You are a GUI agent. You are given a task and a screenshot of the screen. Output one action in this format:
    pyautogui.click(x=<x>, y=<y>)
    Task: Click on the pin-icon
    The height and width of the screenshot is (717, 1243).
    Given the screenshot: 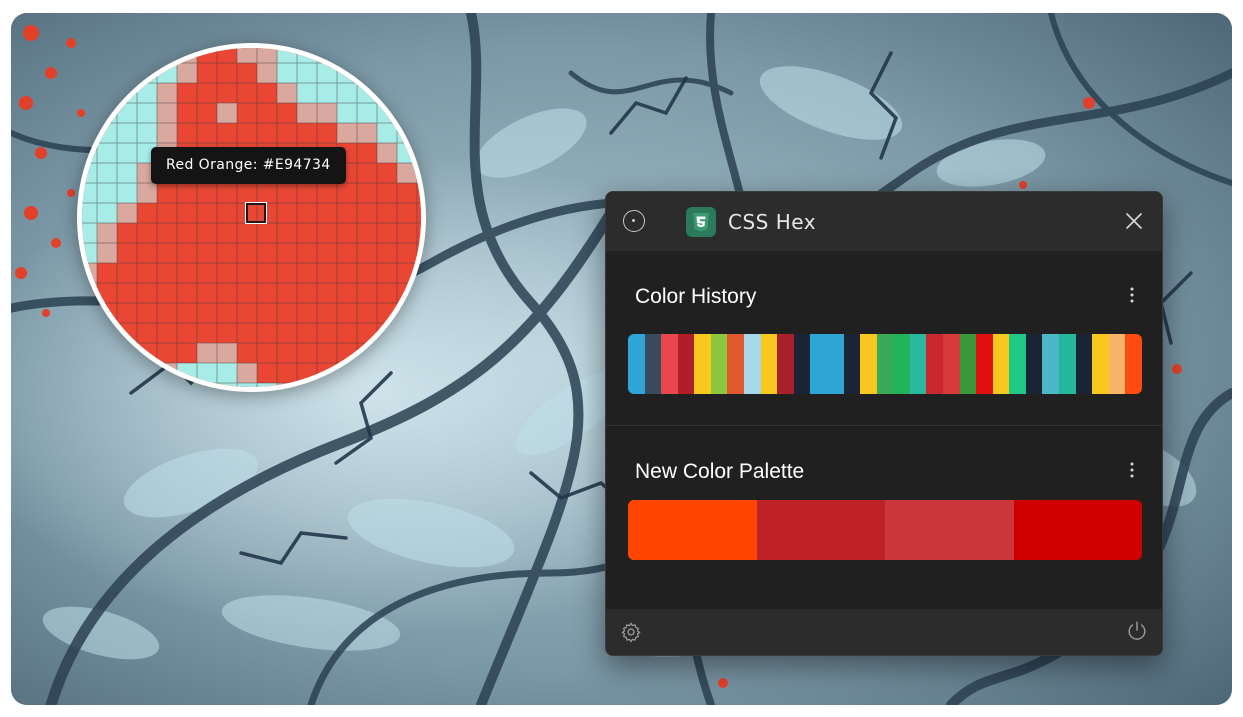 What is the action you would take?
    pyautogui.click(x=634, y=221)
    